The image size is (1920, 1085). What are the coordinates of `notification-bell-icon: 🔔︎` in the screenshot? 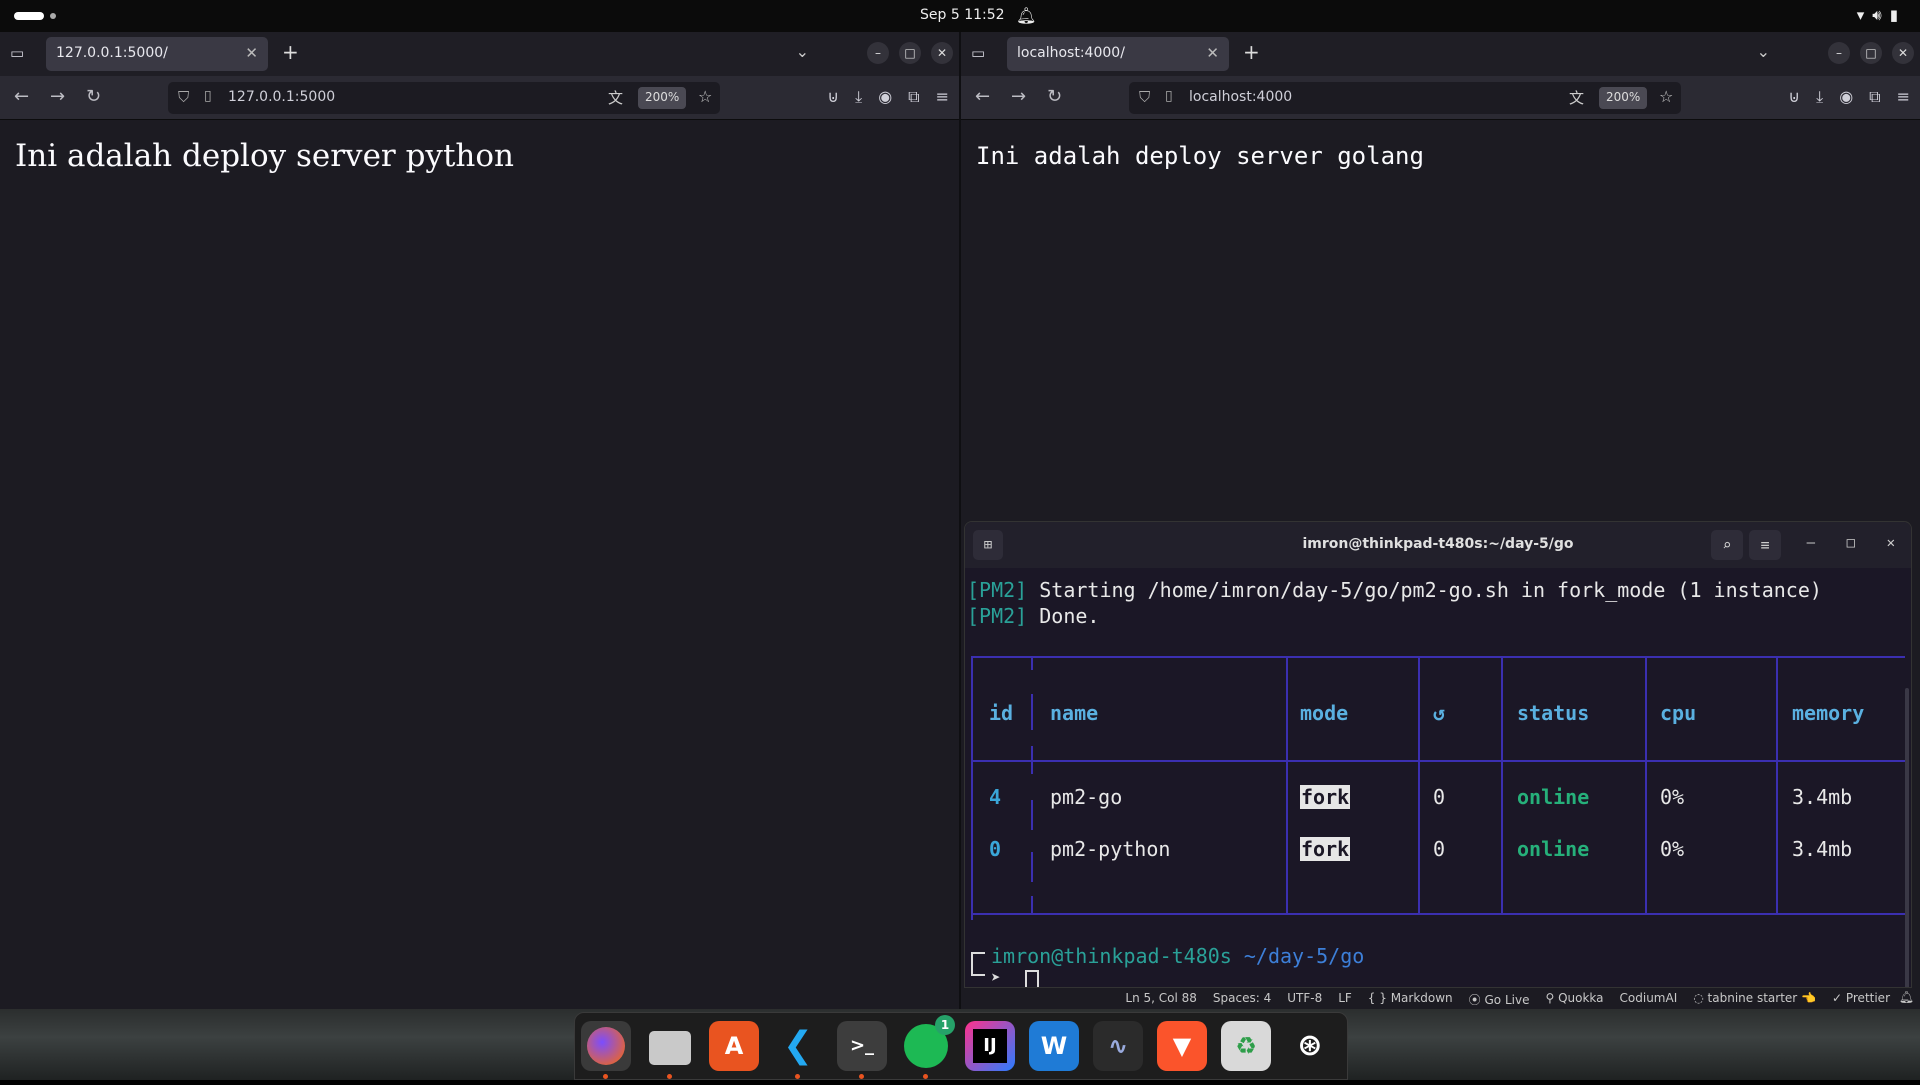 It's located at (1026, 15).